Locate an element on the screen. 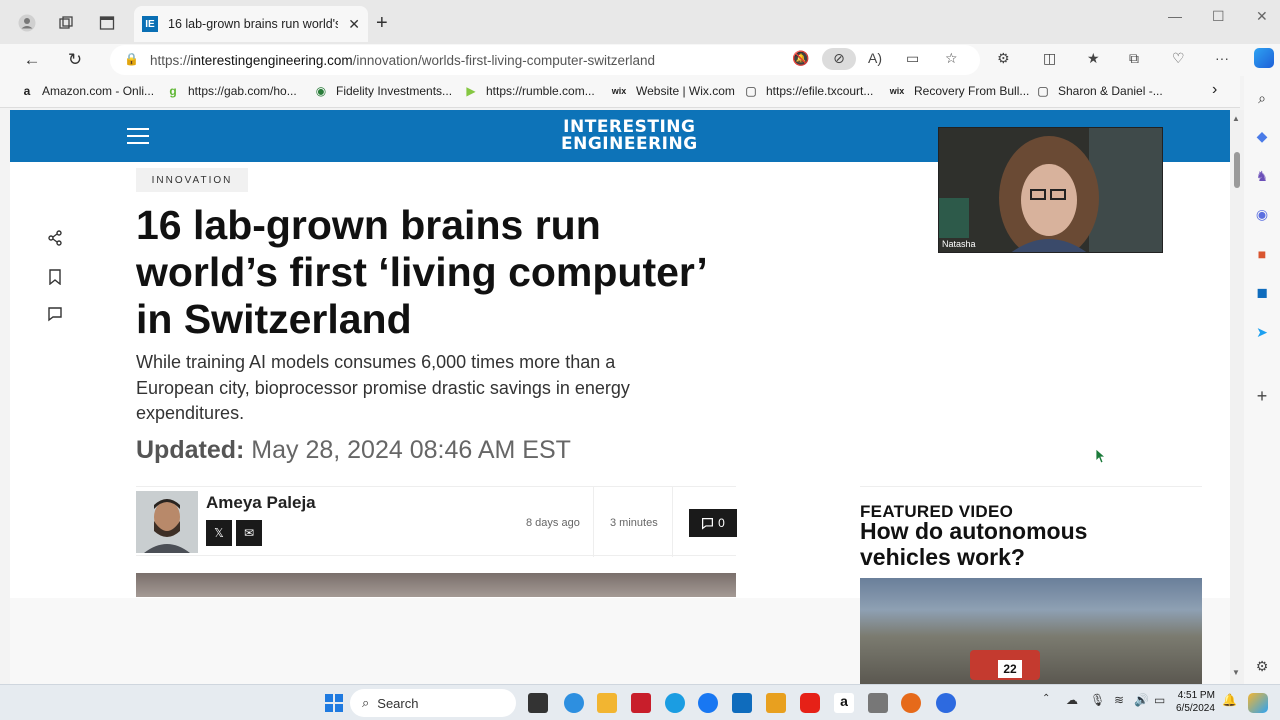 The height and width of the screenshot is (720, 1280). add-sidebar-icon: + is located at coordinates (1262, 396).